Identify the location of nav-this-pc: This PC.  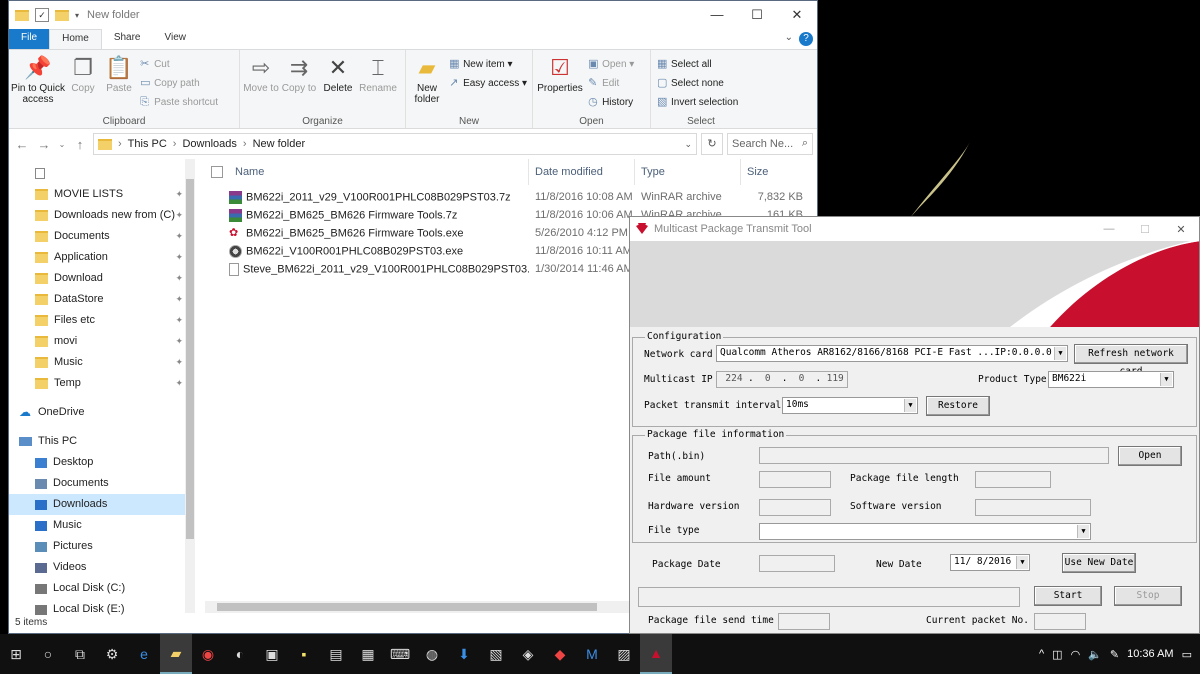
(97, 441).